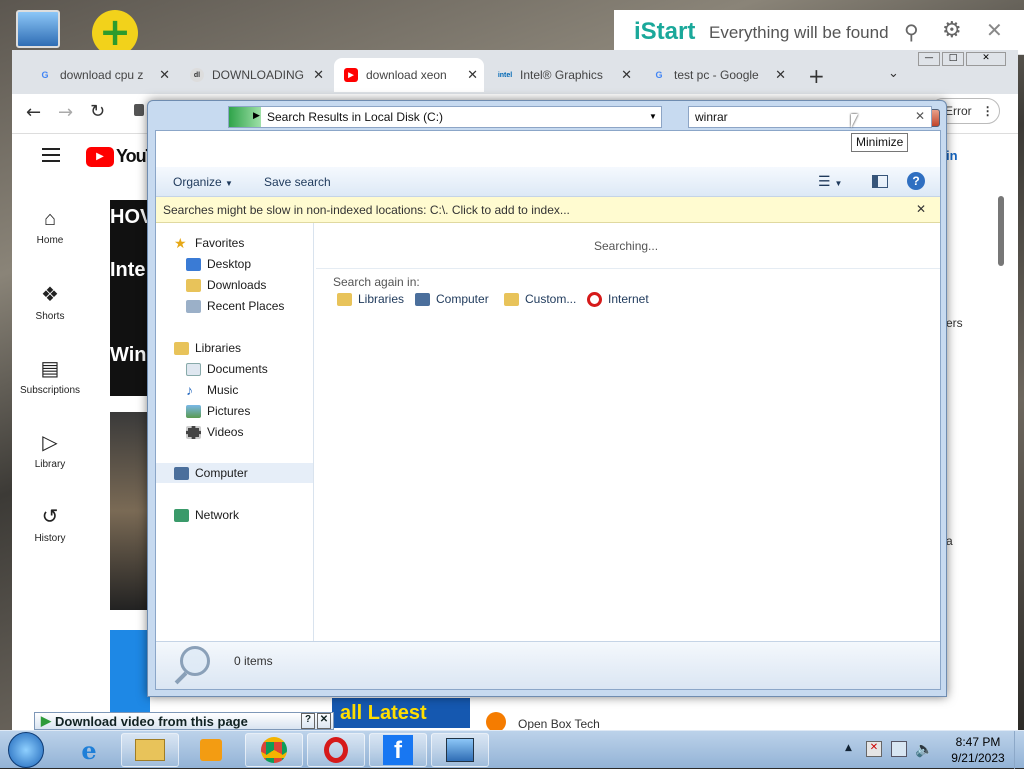 The image size is (1024, 769). I want to click on network-icon, so click(181, 515).